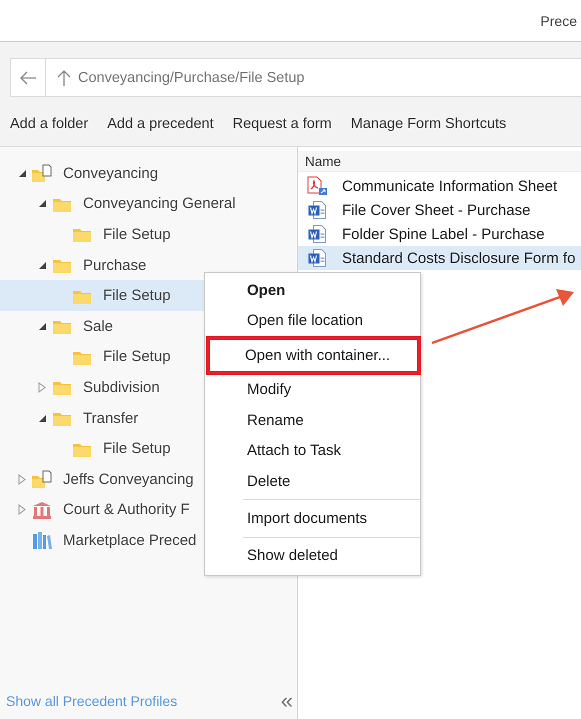 The width and height of the screenshot is (581, 719). I want to click on toolbar-link: Add a precedent, so click(160, 124).